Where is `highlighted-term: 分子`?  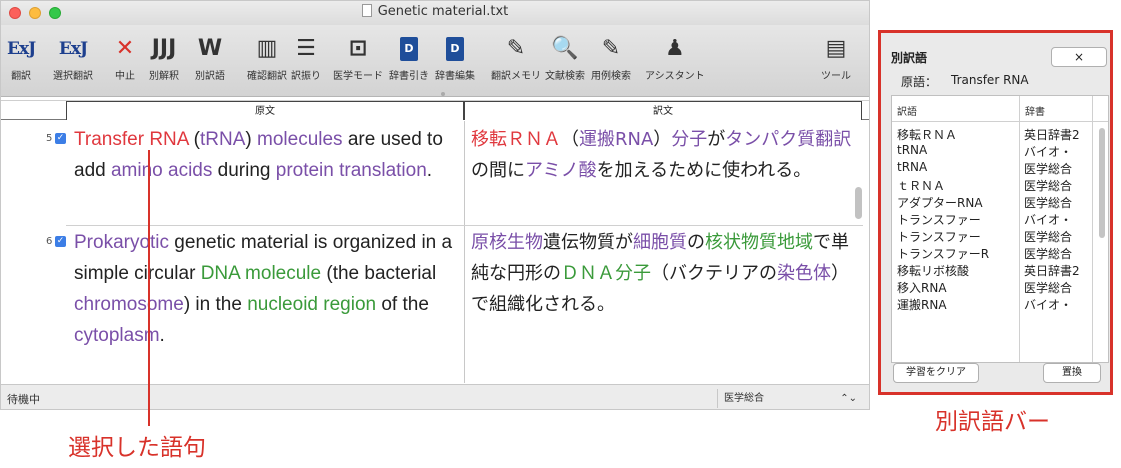 highlighted-term: 分子 is located at coordinates (689, 139).